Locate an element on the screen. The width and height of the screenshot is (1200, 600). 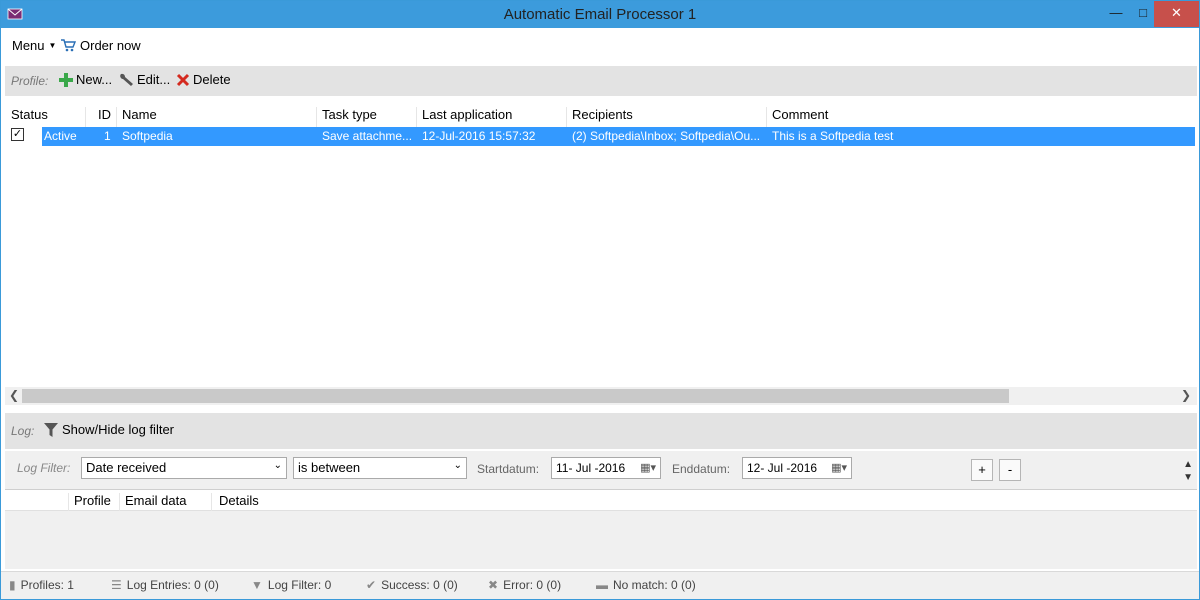
minus-icon: ▬ is located at coordinates (602, 585).